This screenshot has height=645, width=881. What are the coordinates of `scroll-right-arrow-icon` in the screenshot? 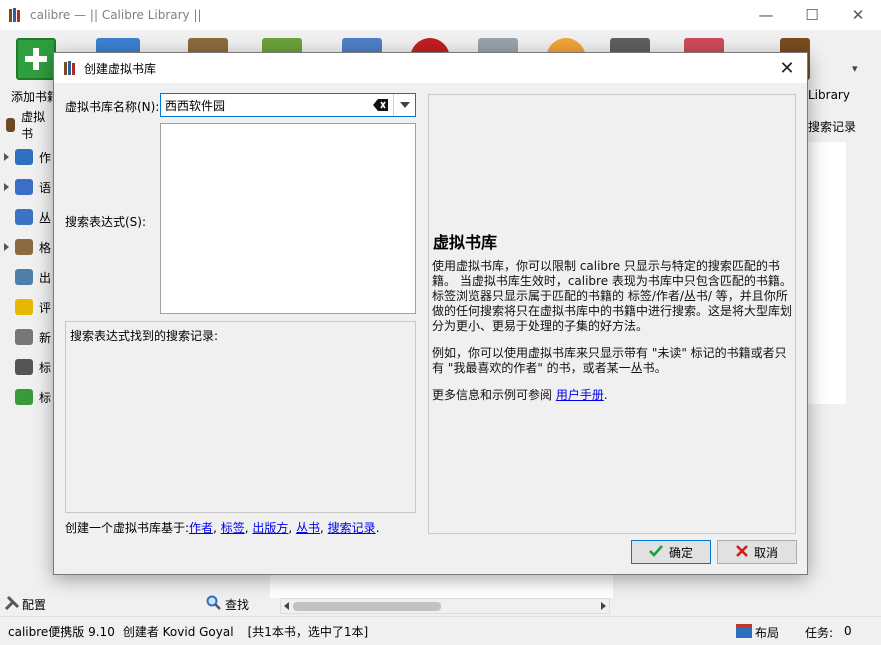 It's located at (603, 606).